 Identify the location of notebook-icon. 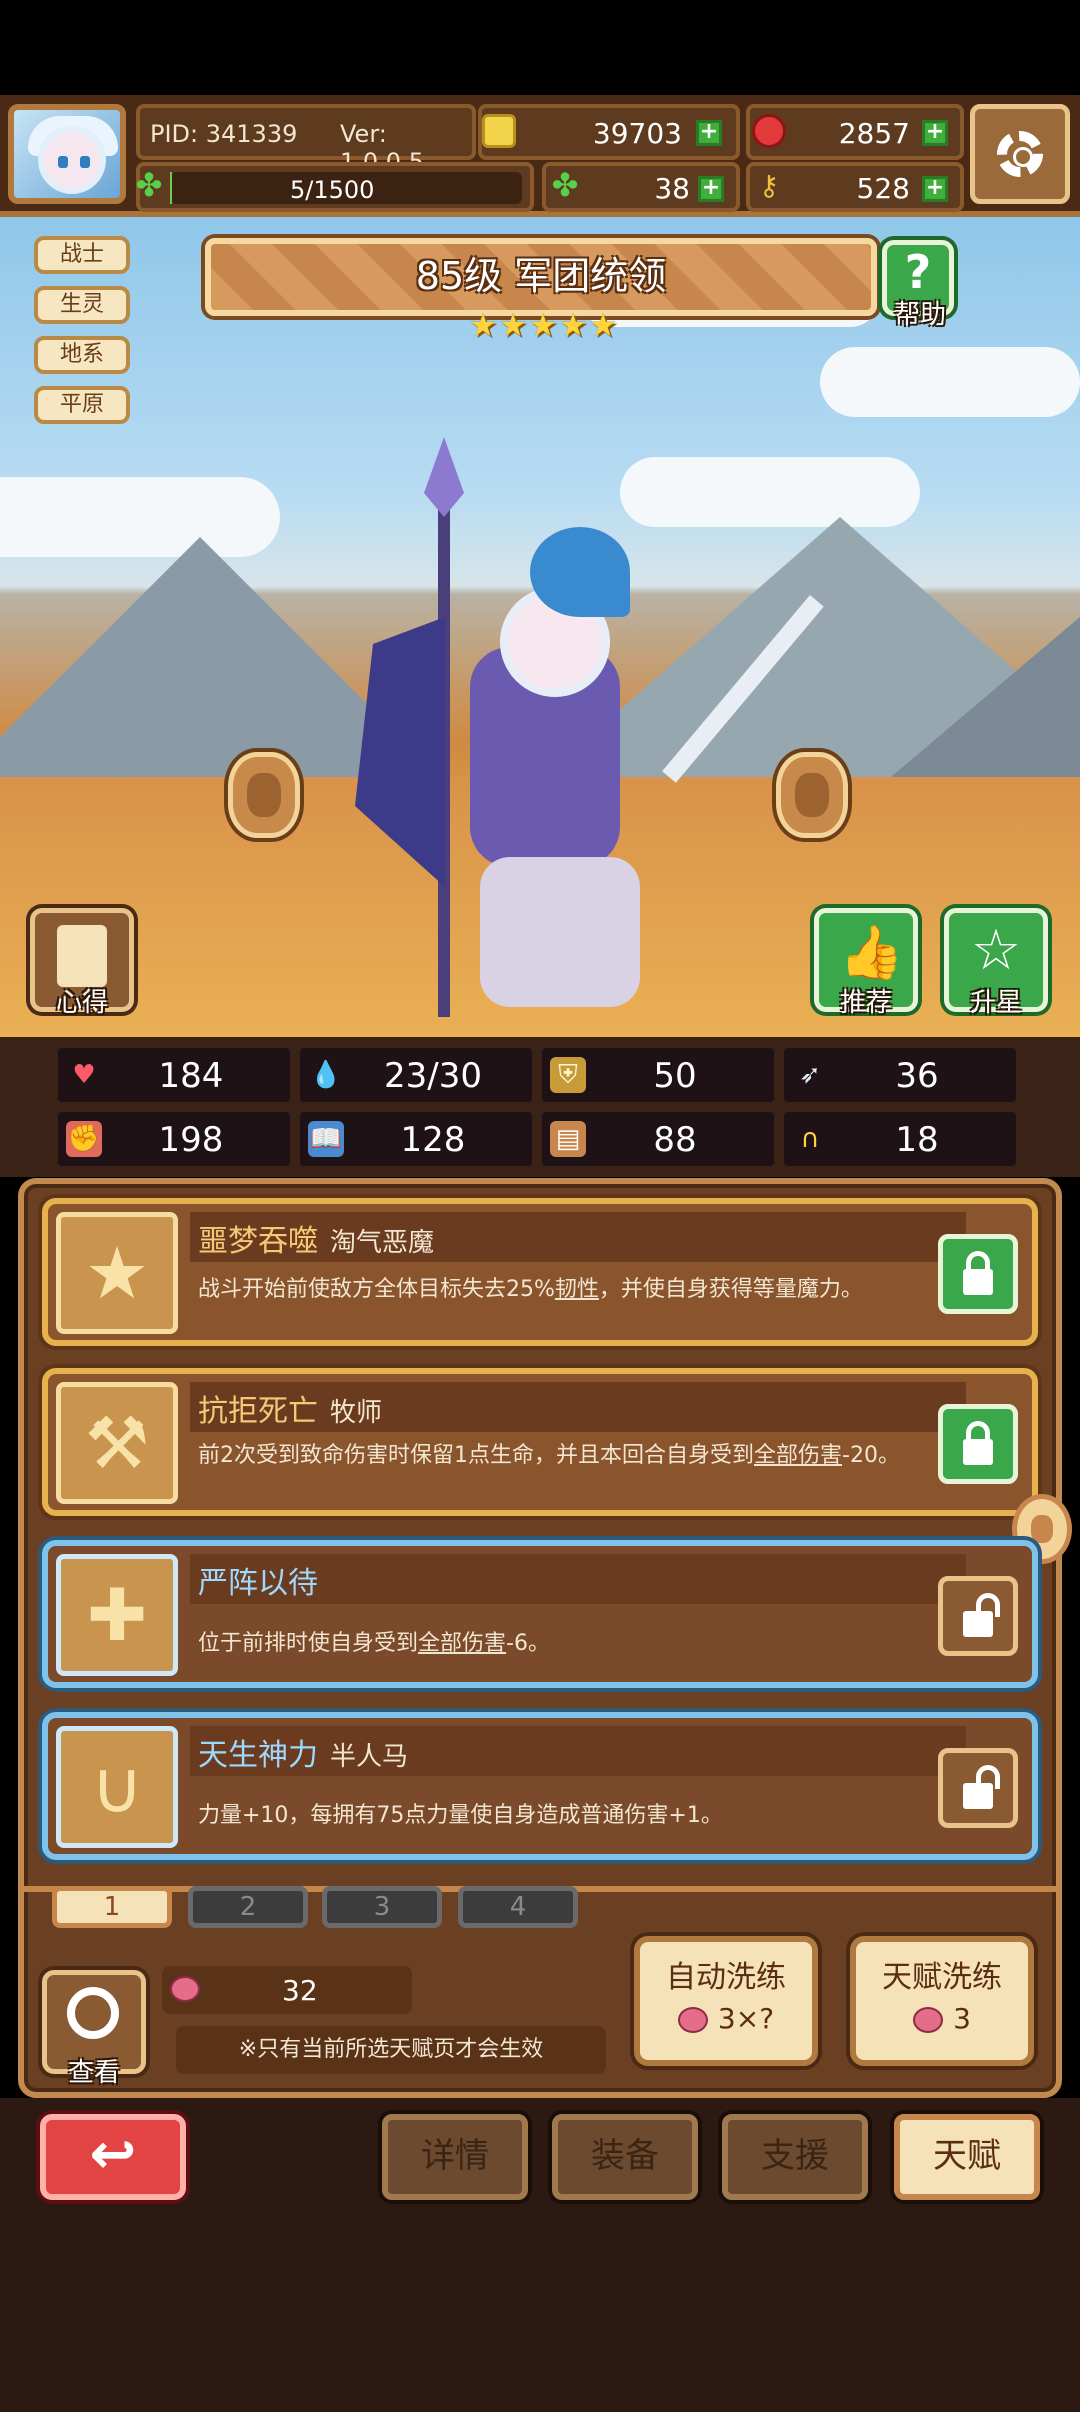
(82, 956).